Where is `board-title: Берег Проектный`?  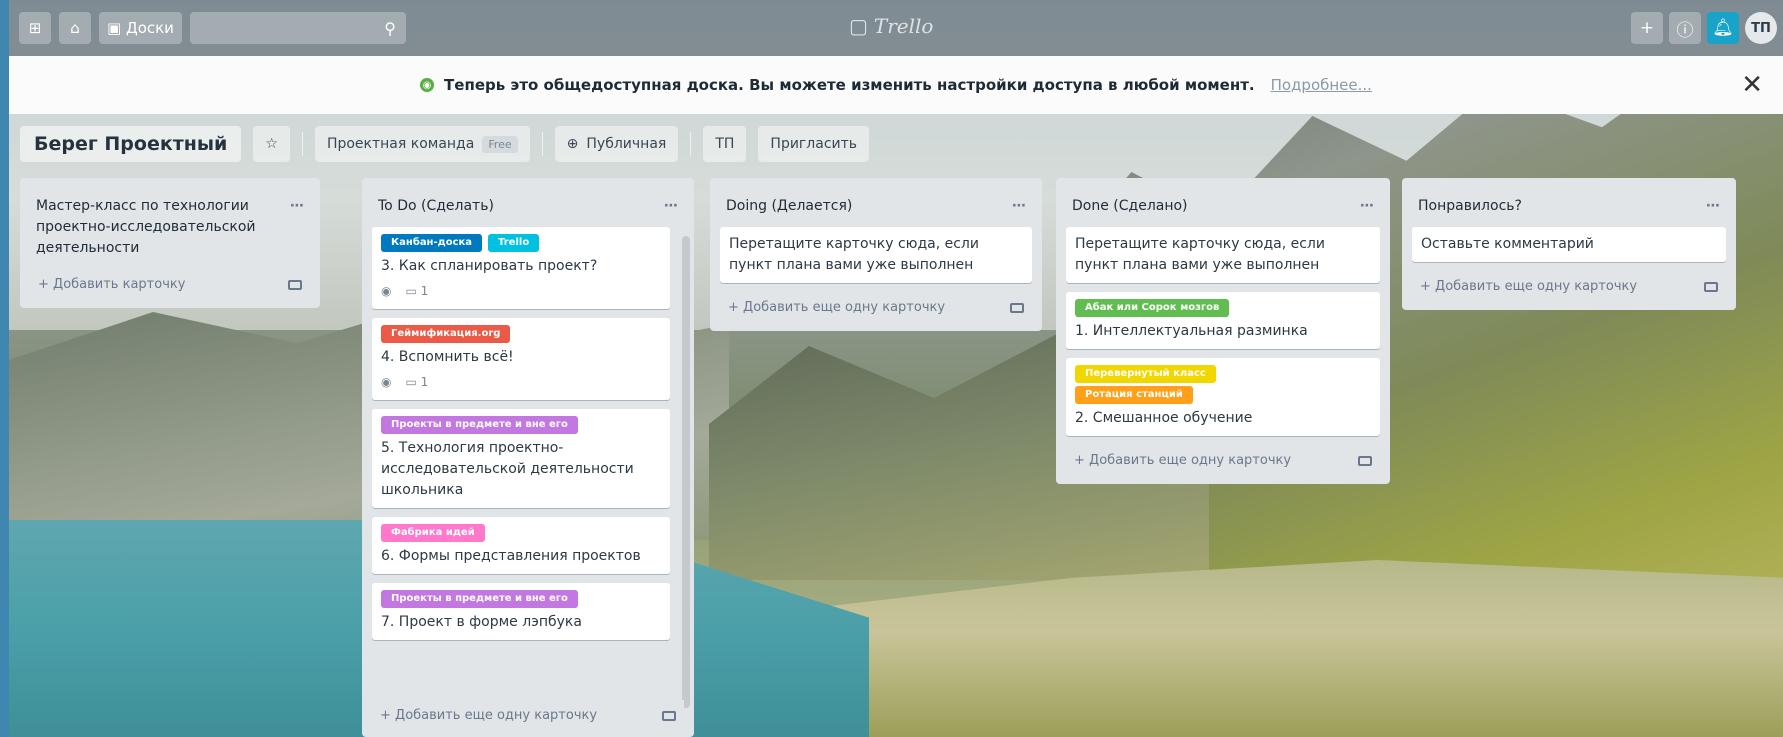
board-title: Берег Проектный is located at coordinates (131, 144).